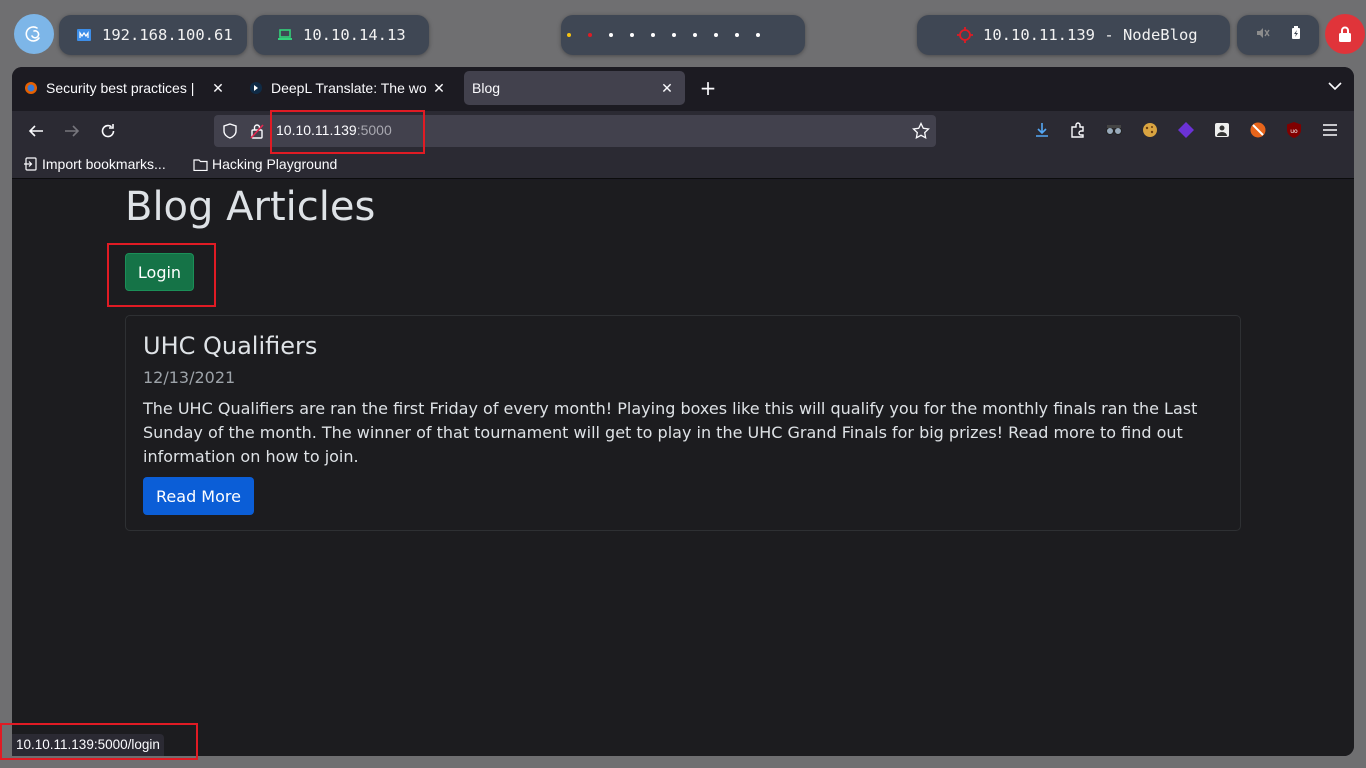 This screenshot has height=768, width=1366. I want to click on ublock-origin-icon: uo, so click(1294, 130).